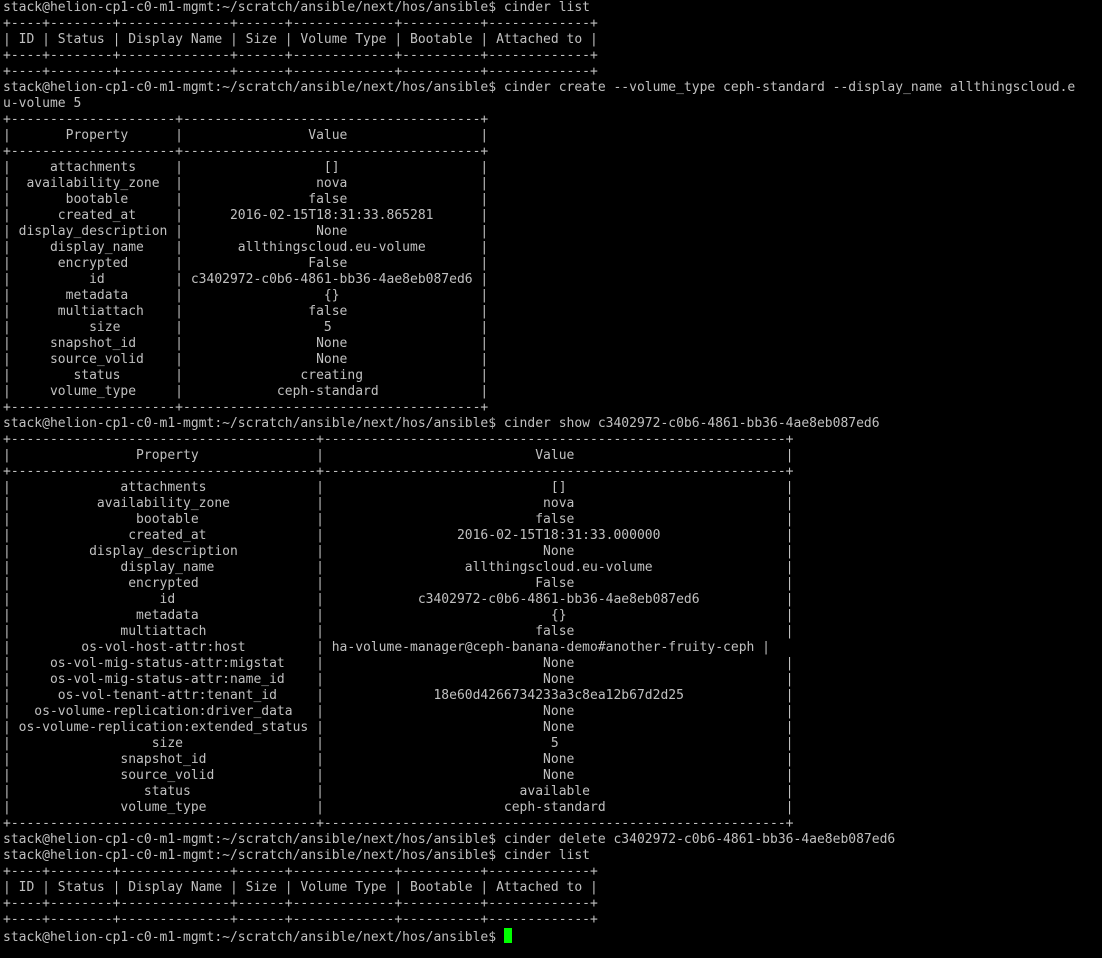 The image size is (1102, 958). I want to click on terminal-line: u-volume 5, so click(42, 103).